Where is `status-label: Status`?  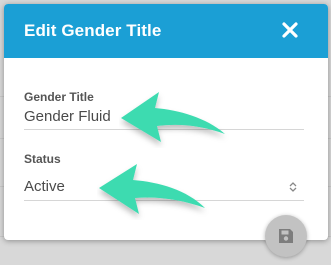
status-label: Status is located at coordinates (42, 159).